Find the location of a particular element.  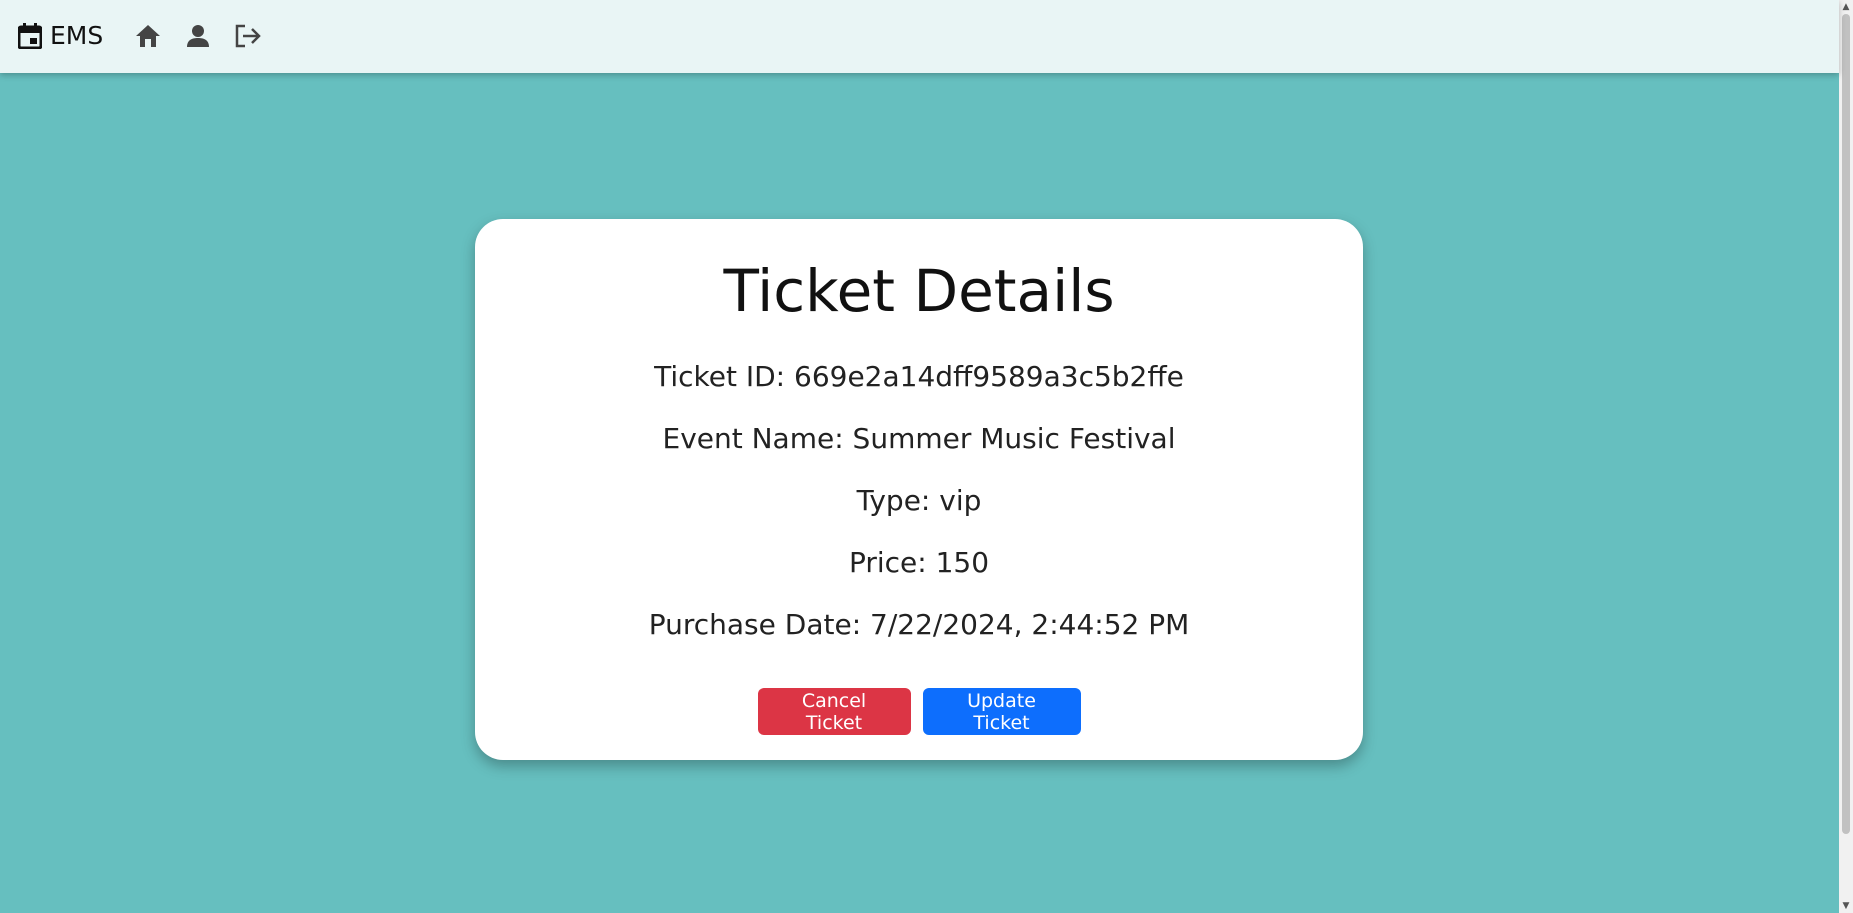

update-ticket-button: Update Ticket is located at coordinates (1001, 711).